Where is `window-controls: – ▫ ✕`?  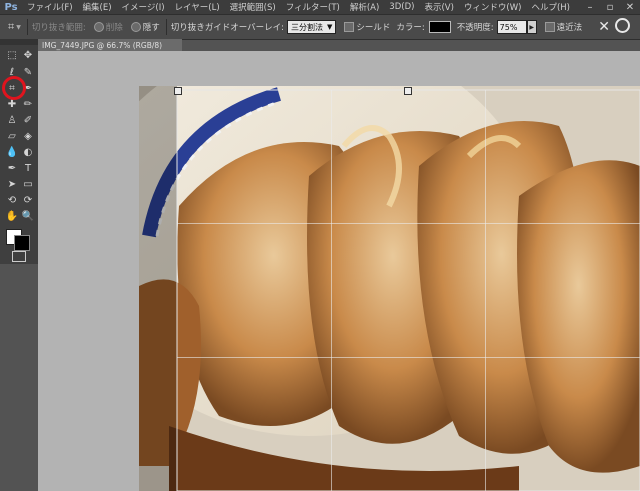
window-controls: – ▫ ✕ is located at coordinates (610, 7).